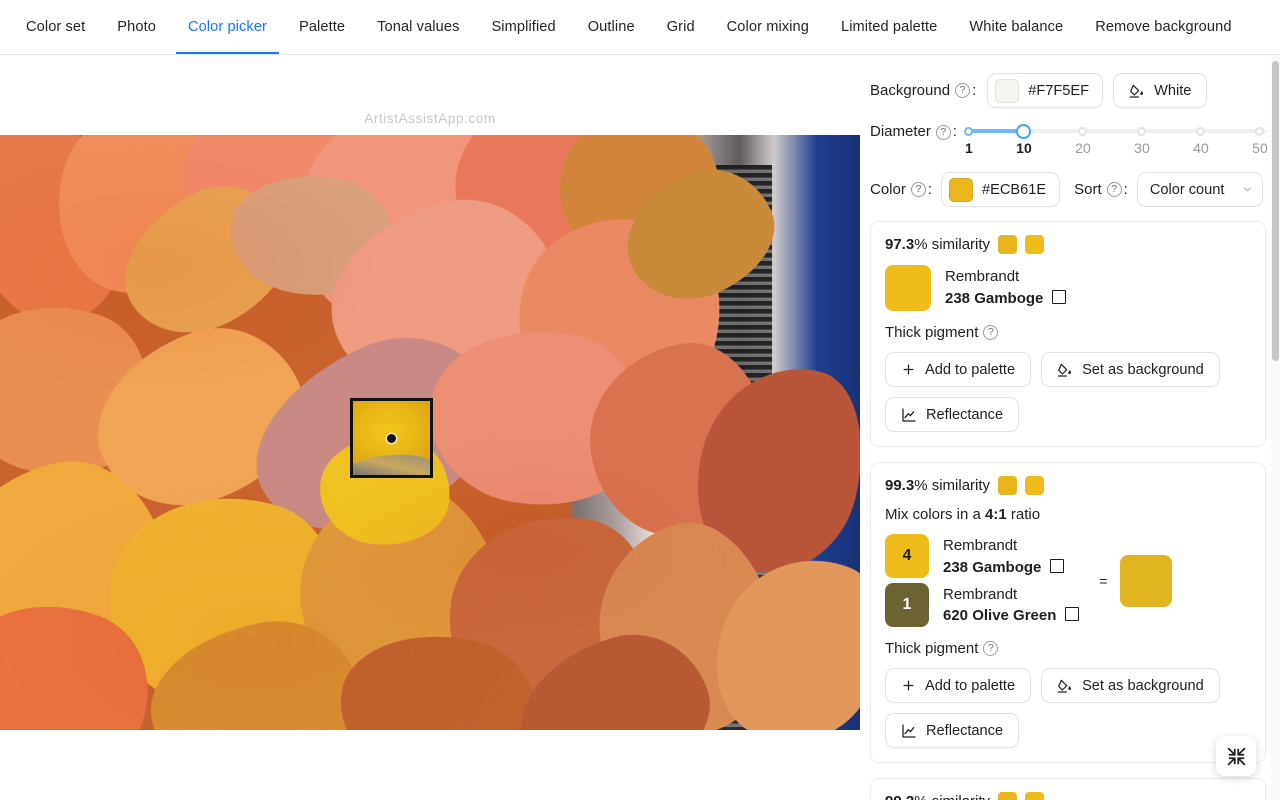 The width and height of the screenshot is (1280, 800). What do you see at coordinates (1014, 189) in the screenshot?
I see `picked-color-value: #ECB61E` at bounding box center [1014, 189].